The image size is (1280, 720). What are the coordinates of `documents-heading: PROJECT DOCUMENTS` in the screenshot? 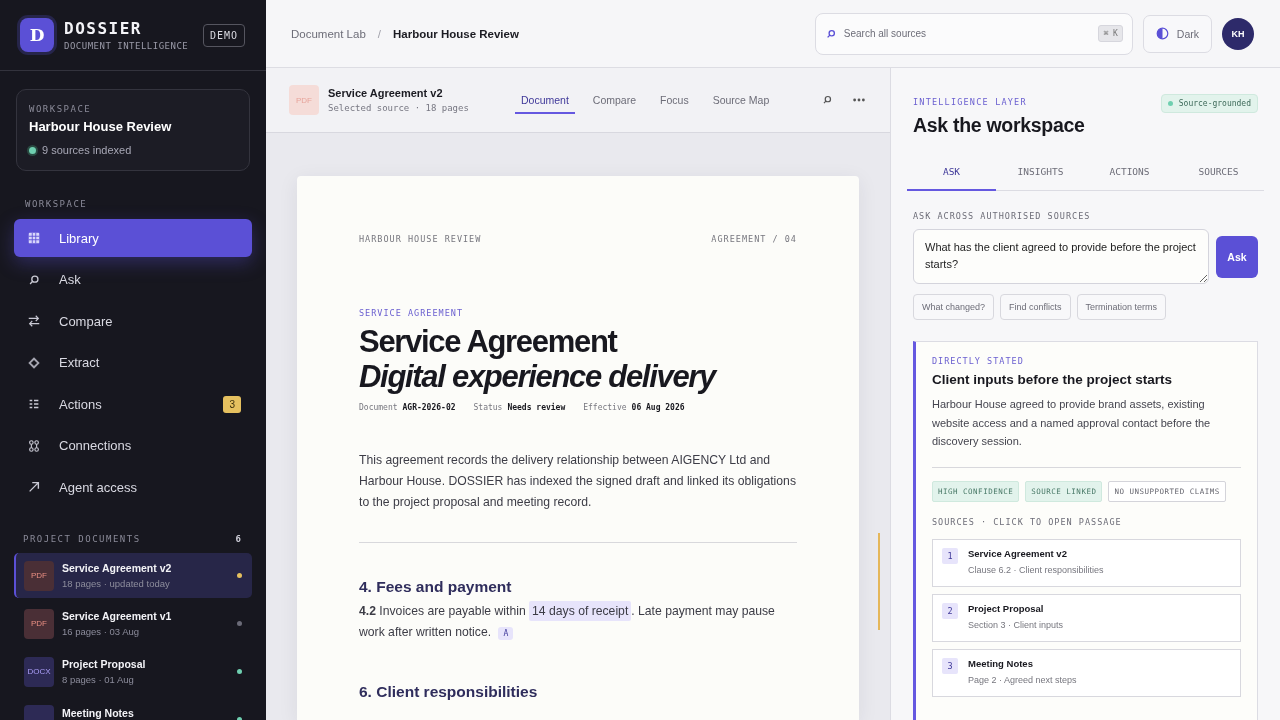 It's located at (82, 539).